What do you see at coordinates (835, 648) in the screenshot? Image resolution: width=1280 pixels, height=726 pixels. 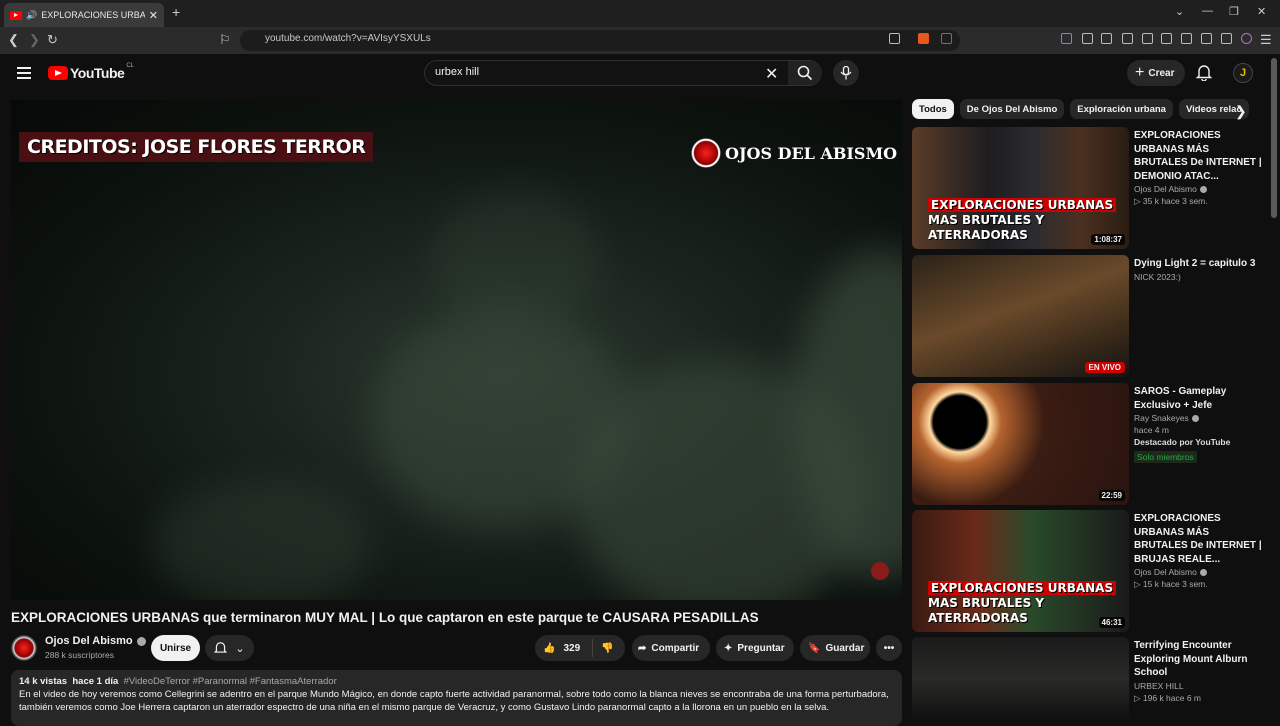 I see `save-button: 🔖 Guardar` at bounding box center [835, 648].